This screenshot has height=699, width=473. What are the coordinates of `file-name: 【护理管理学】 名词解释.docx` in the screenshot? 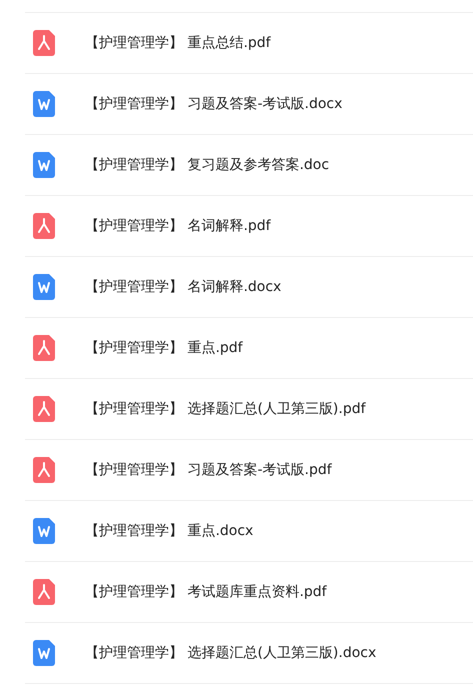 It's located at (183, 287).